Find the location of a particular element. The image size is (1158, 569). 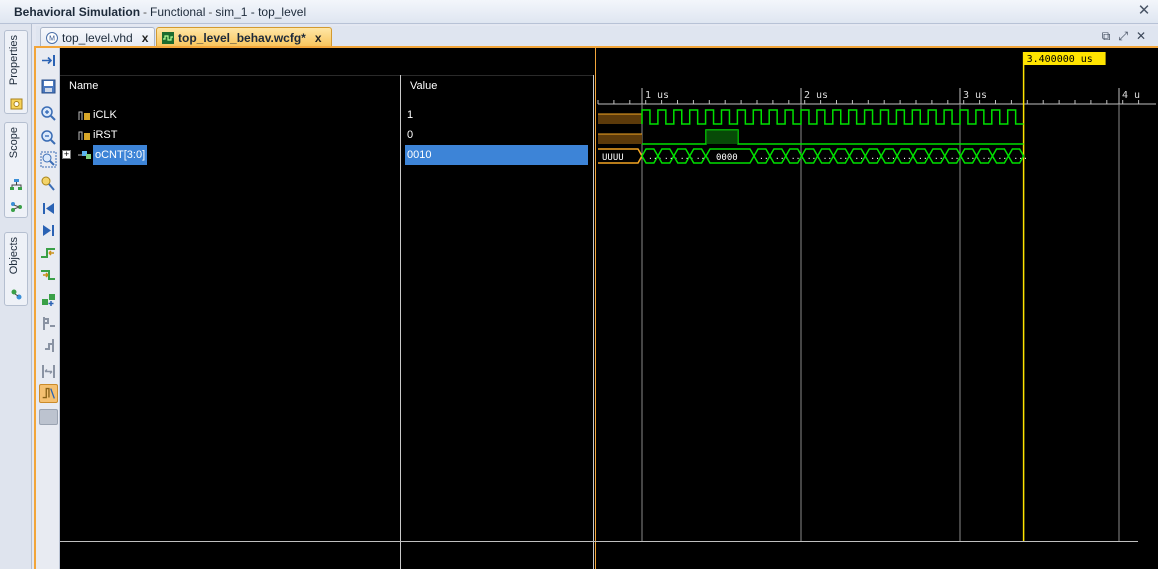

title-type: Functional is located at coordinates (178, 11).